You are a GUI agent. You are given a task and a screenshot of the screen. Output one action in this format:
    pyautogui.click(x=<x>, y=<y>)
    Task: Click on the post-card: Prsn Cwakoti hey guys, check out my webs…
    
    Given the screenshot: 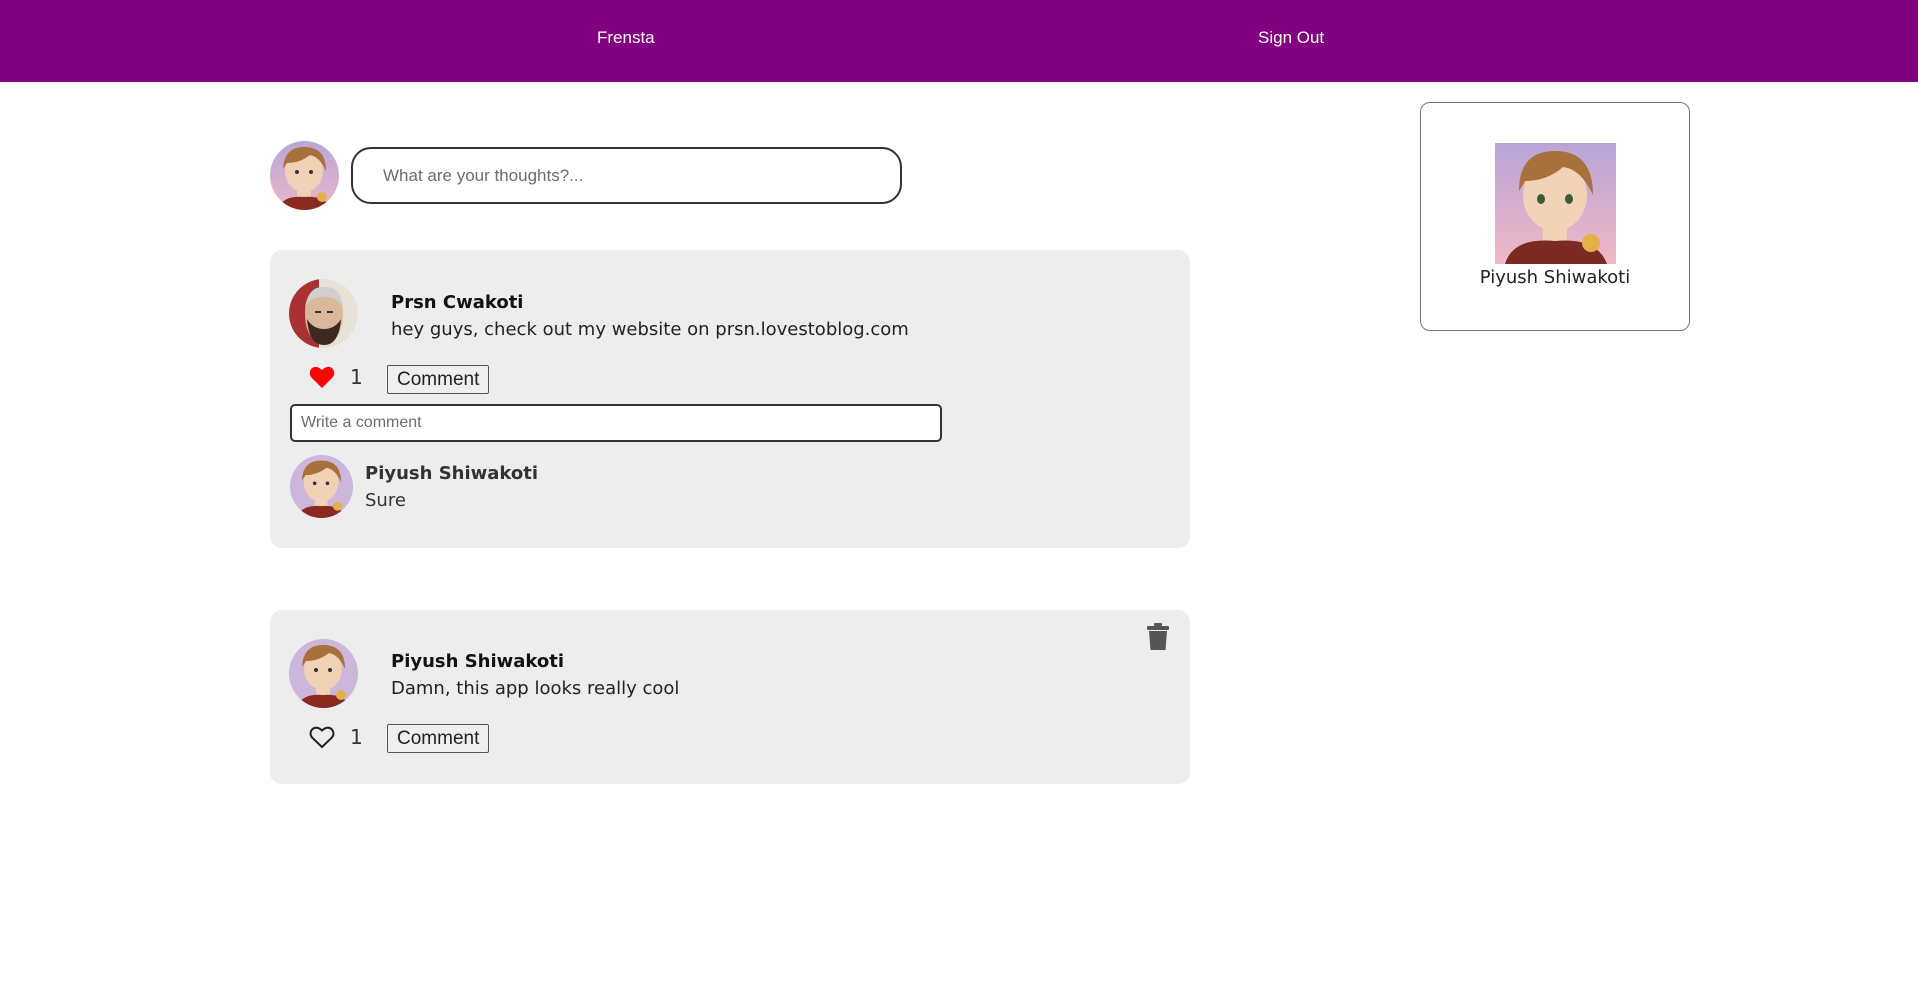 What is the action you would take?
    pyautogui.click(x=730, y=399)
    